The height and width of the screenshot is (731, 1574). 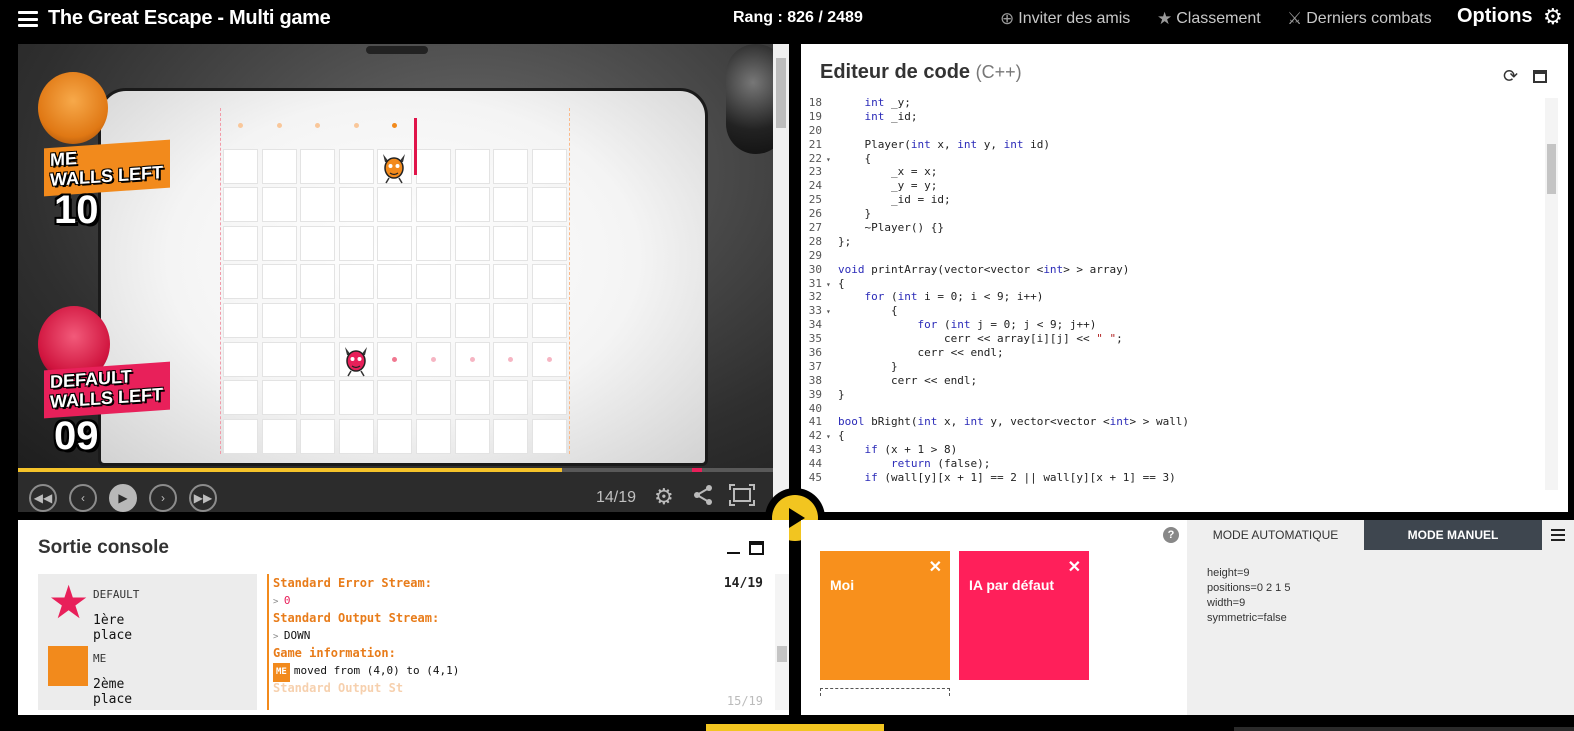 What do you see at coordinates (1173, 256) in the screenshot?
I see `code-line: 29` at bounding box center [1173, 256].